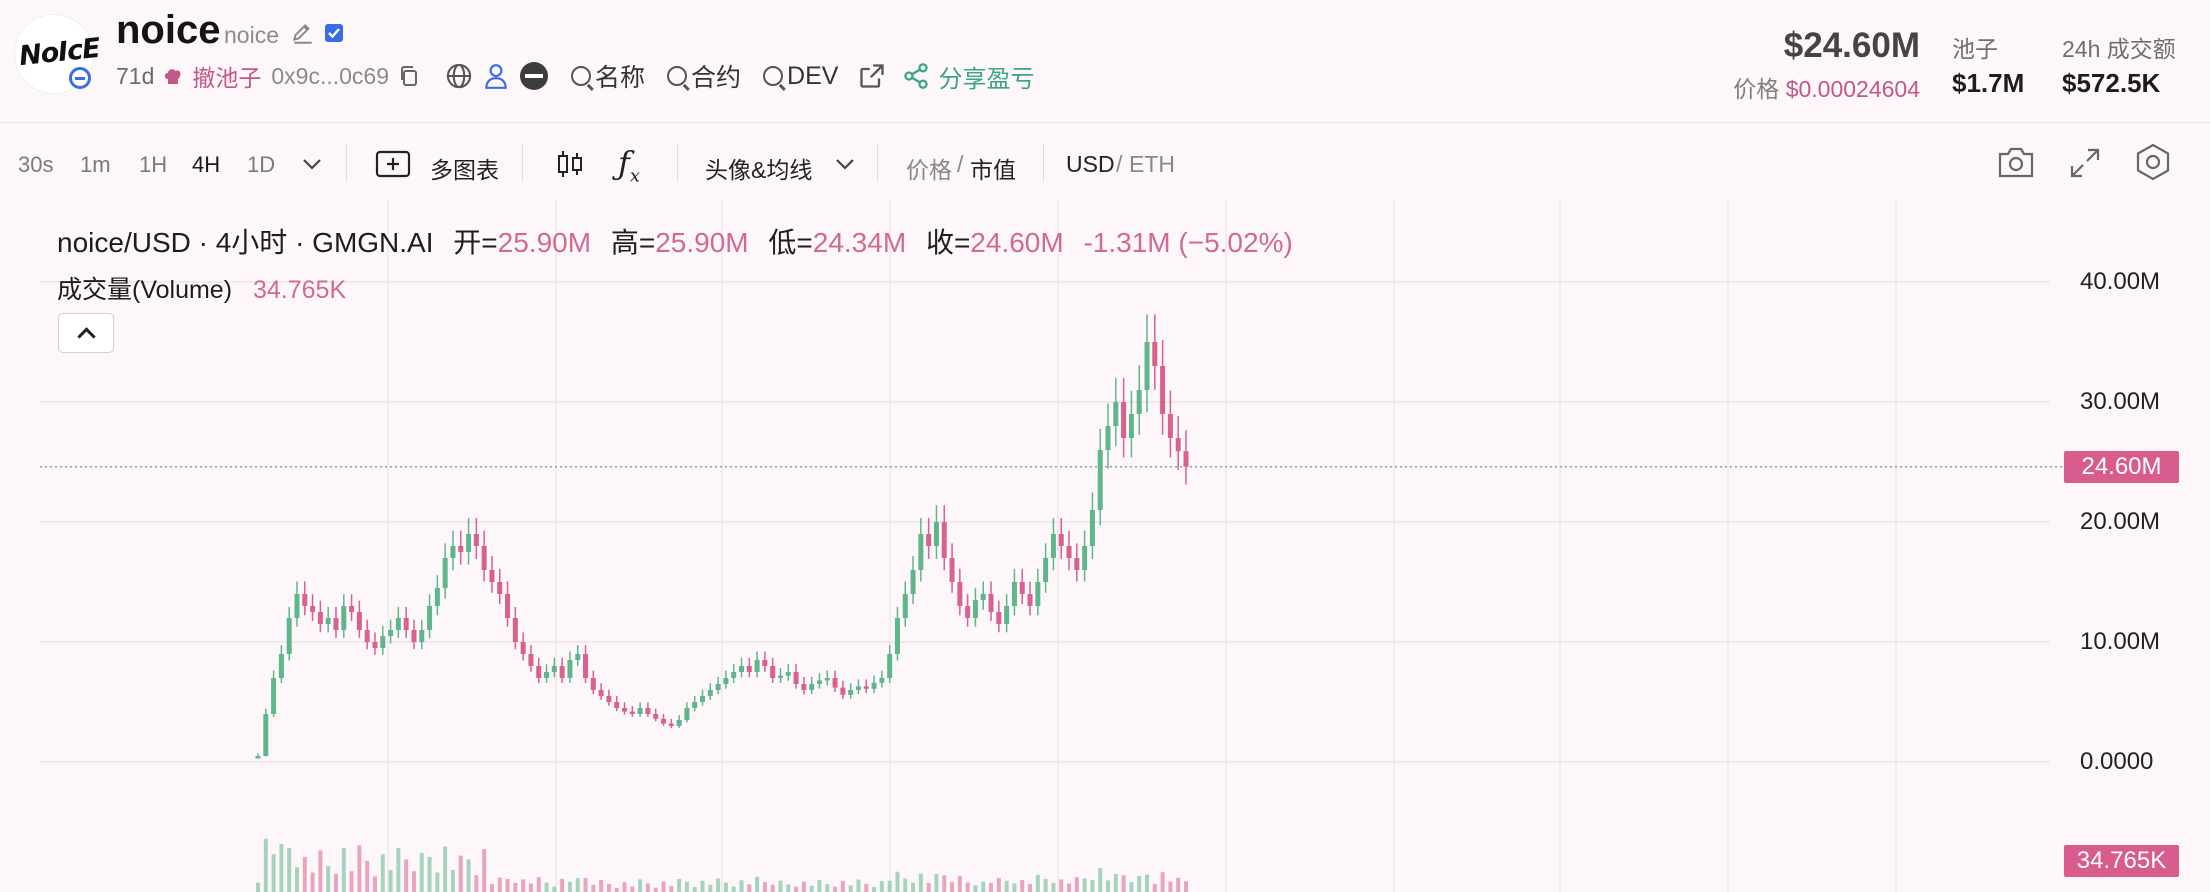 The width and height of the screenshot is (2210, 892). I want to click on token-logo: NoIcE, so click(57, 54).